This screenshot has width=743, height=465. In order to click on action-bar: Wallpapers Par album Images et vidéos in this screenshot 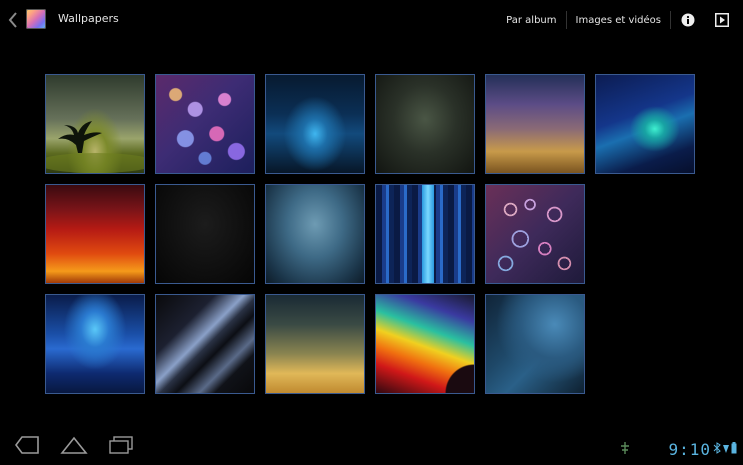, I will do `click(371, 20)`.